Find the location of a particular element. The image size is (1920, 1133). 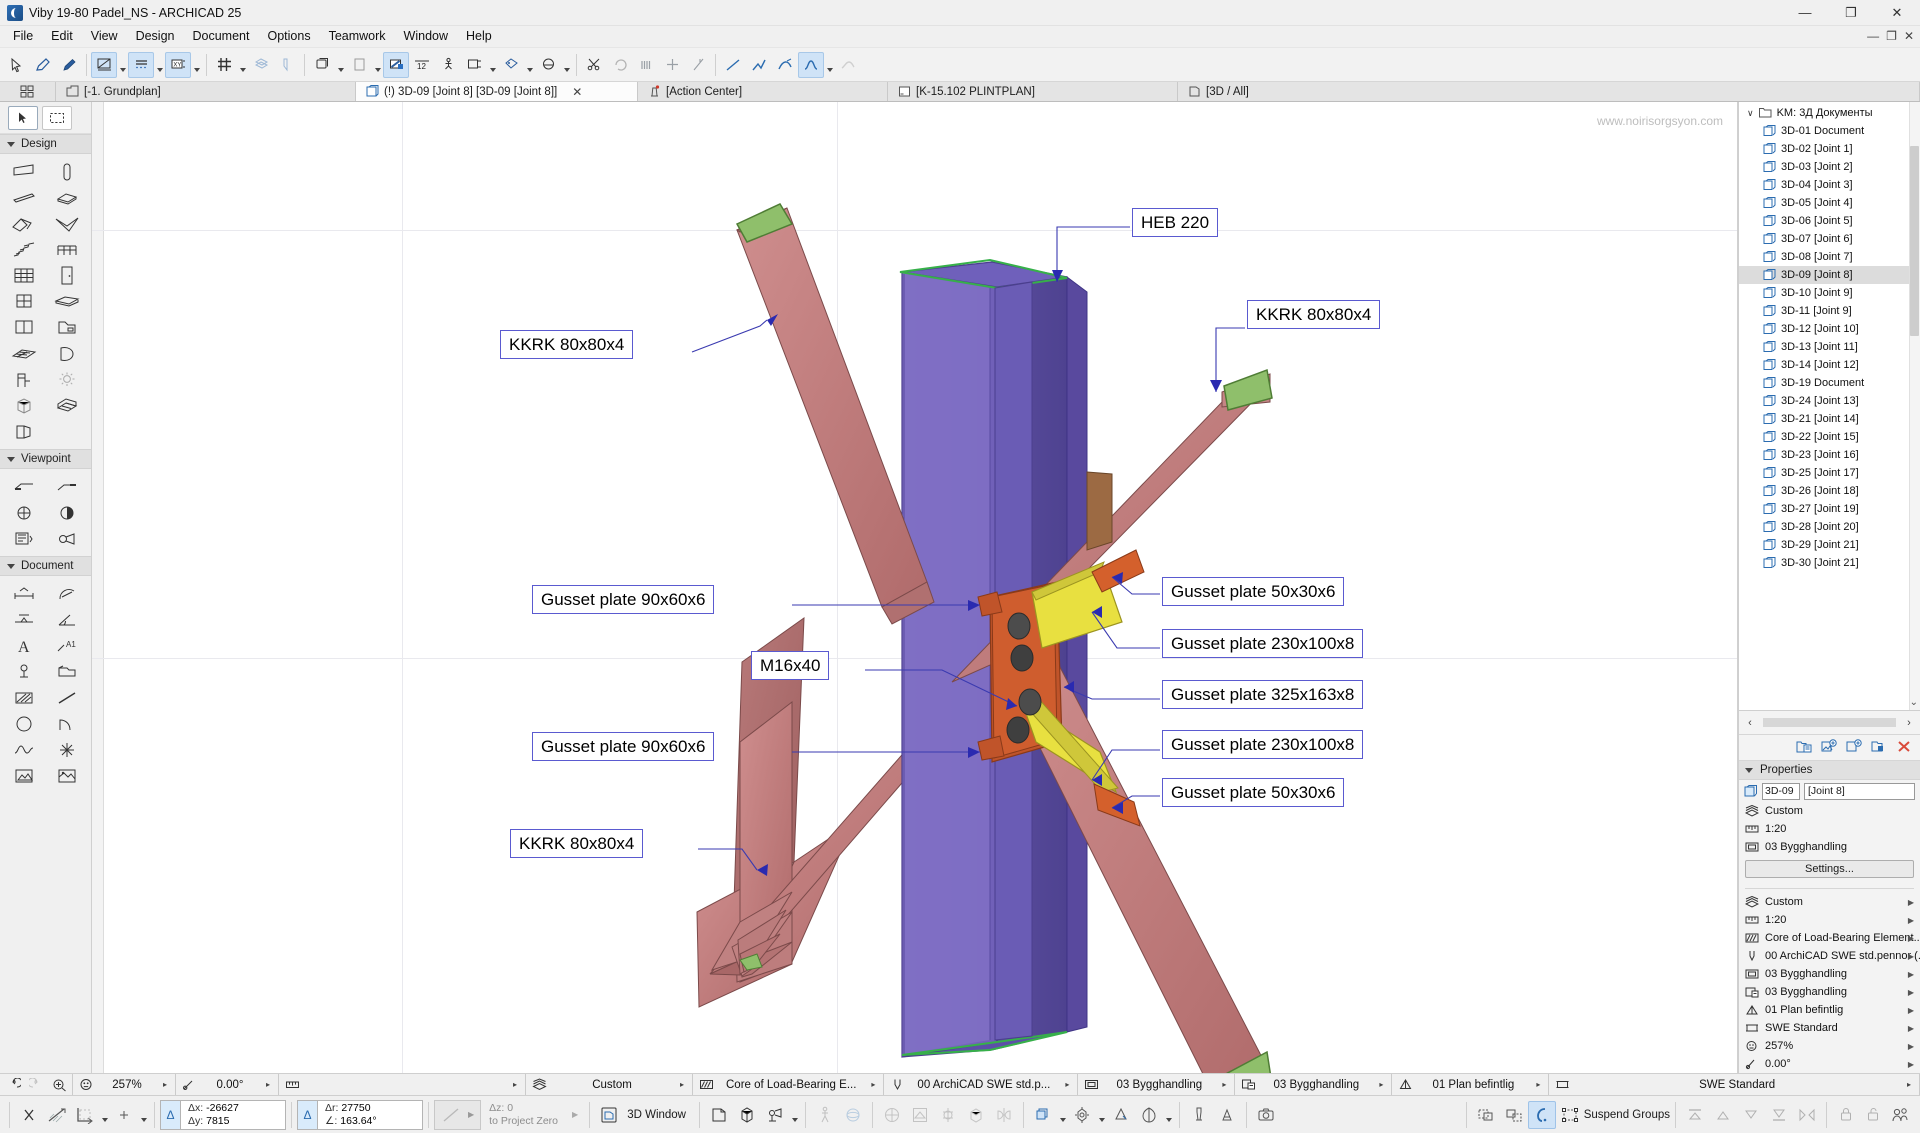

3d-settings-icon is located at coordinates (1082, 1115).